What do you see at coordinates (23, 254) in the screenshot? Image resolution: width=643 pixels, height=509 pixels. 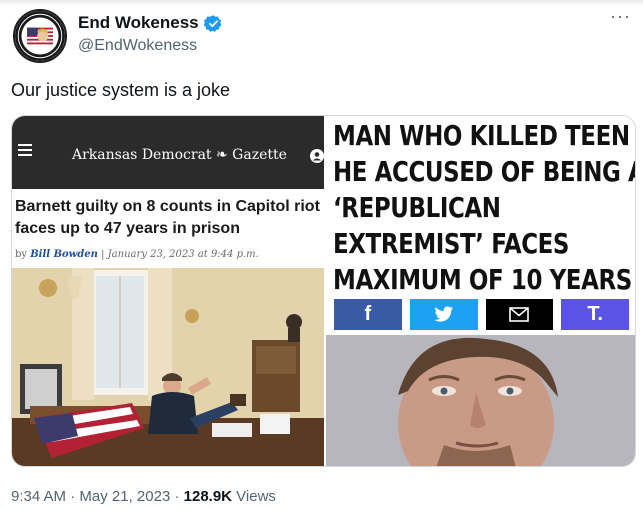 I see `byline-prefix: by` at bounding box center [23, 254].